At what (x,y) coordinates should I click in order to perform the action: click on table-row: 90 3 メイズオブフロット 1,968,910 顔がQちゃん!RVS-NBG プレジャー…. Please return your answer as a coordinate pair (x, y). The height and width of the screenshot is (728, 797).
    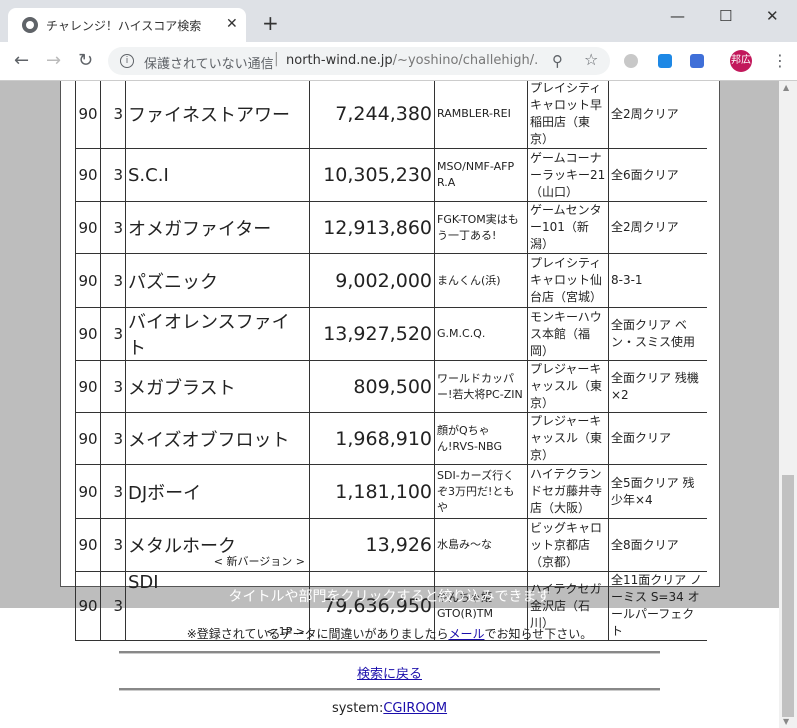
    Looking at the image, I should click on (391, 438).